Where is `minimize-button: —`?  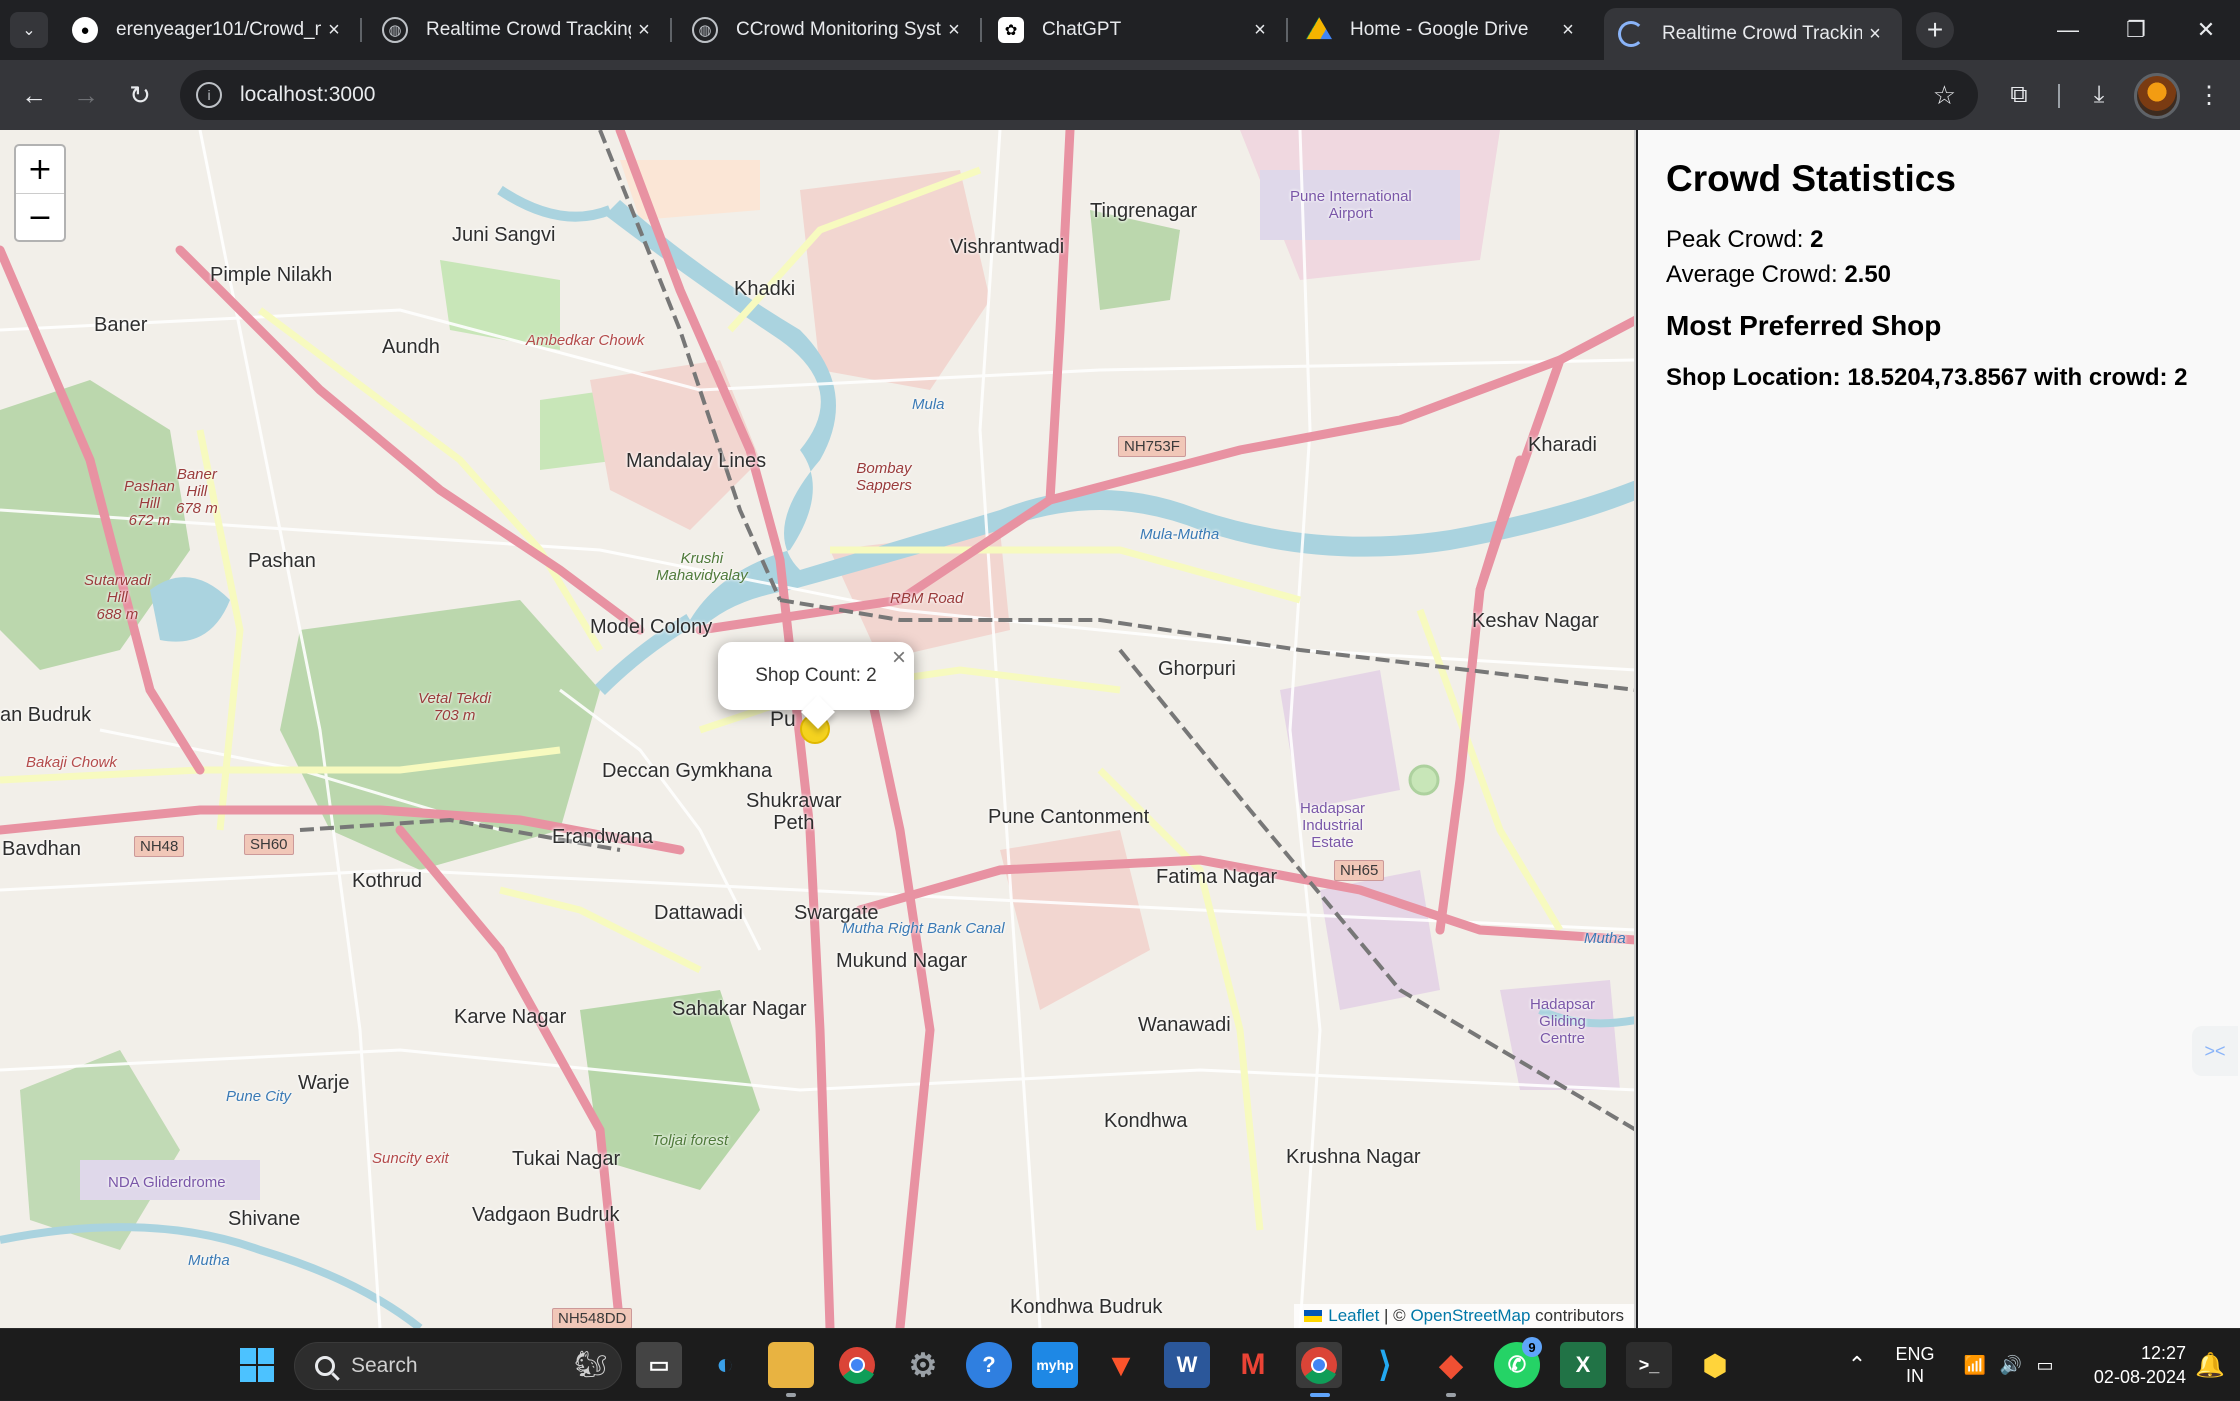
minimize-button: — is located at coordinates (2068, 30).